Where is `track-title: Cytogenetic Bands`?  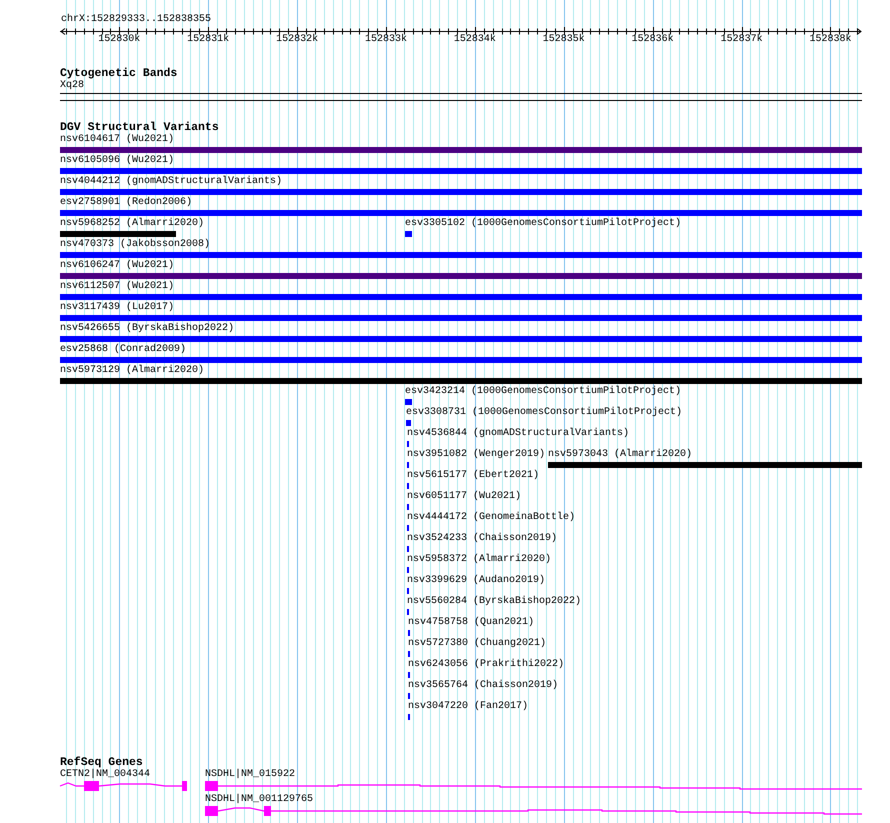 track-title: Cytogenetic Bands is located at coordinates (119, 73).